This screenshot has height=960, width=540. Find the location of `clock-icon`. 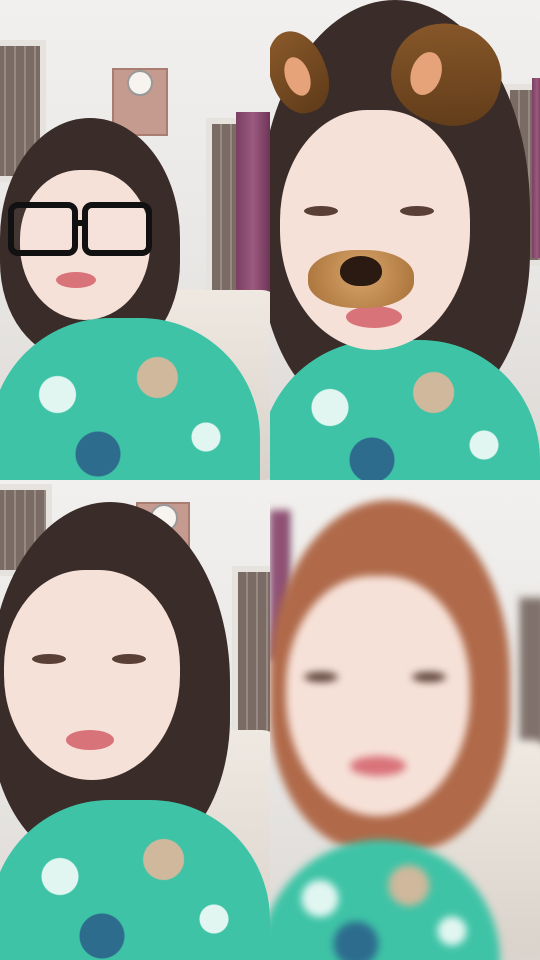

clock-icon is located at coordinates (140, 83).